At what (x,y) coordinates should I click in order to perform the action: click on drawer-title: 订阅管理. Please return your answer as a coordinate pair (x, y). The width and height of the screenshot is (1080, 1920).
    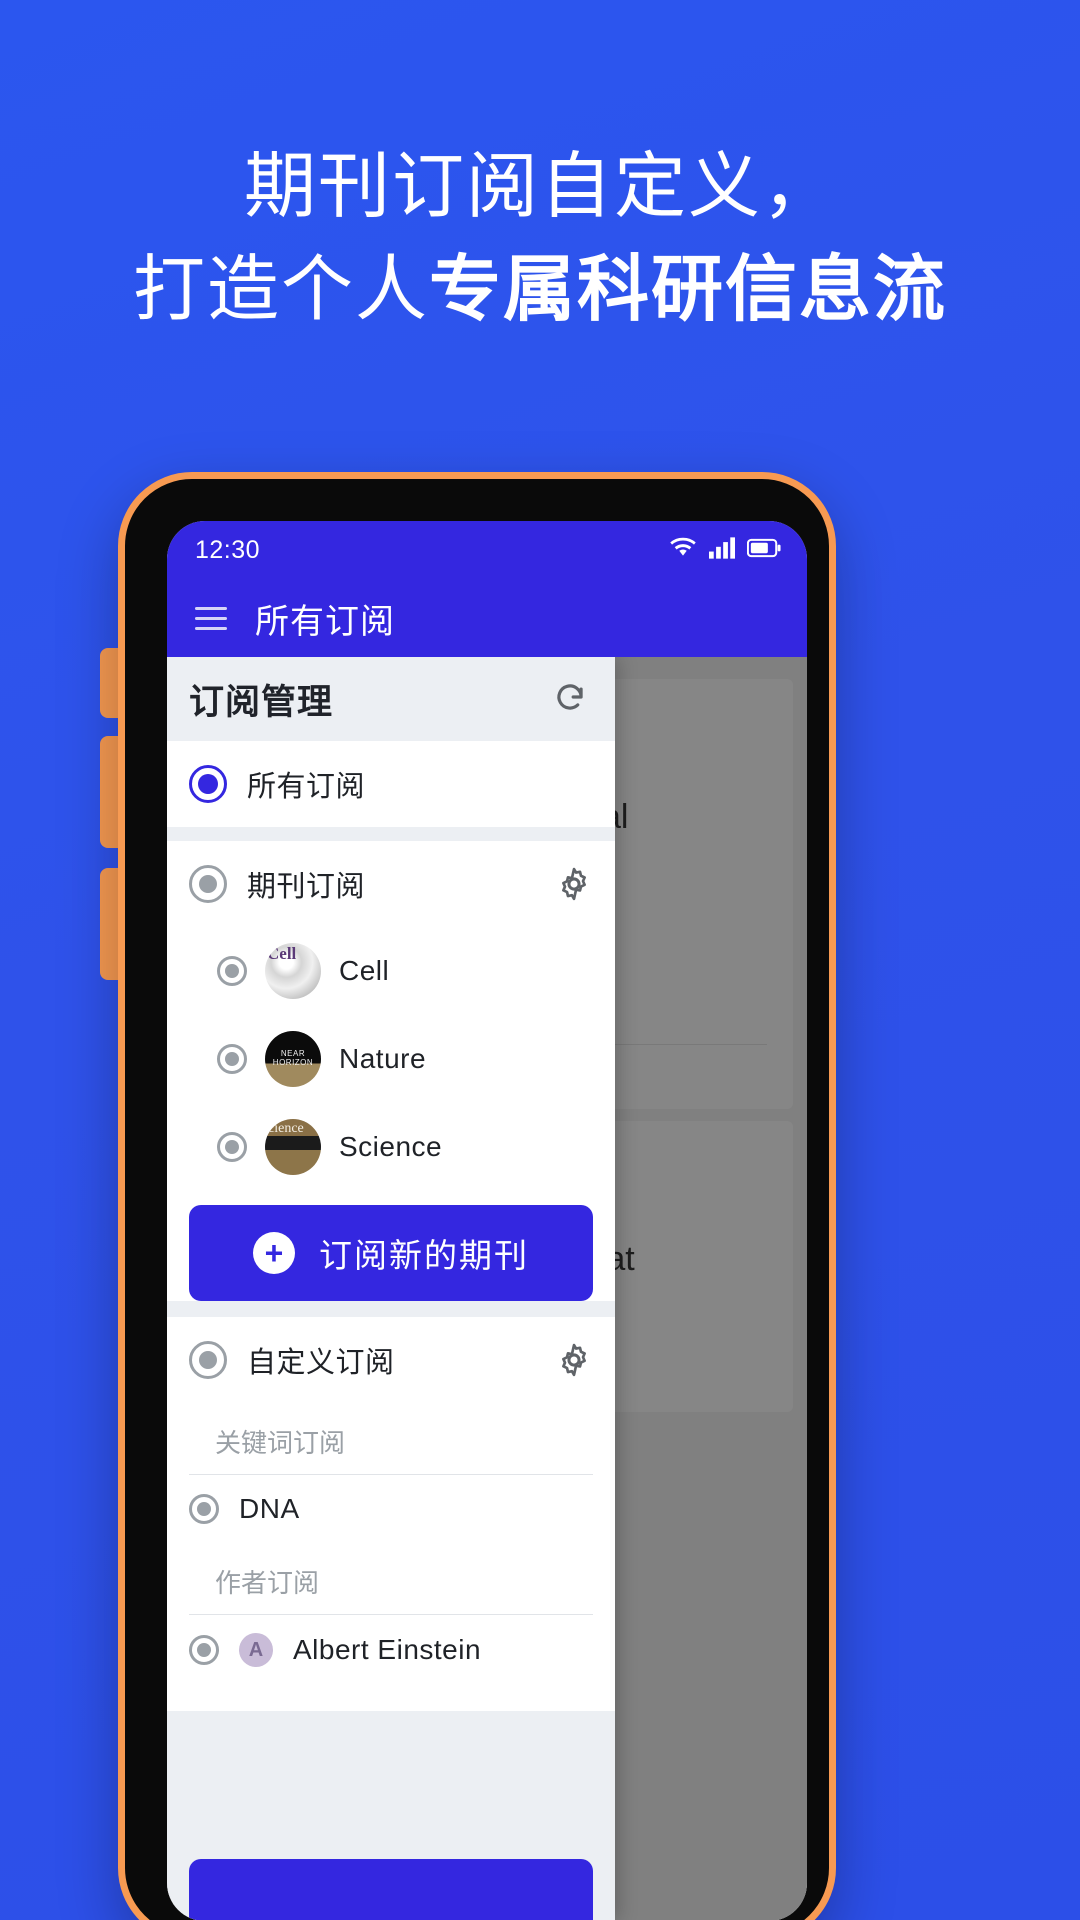
    Looking at the image, I should click on (261, 702).